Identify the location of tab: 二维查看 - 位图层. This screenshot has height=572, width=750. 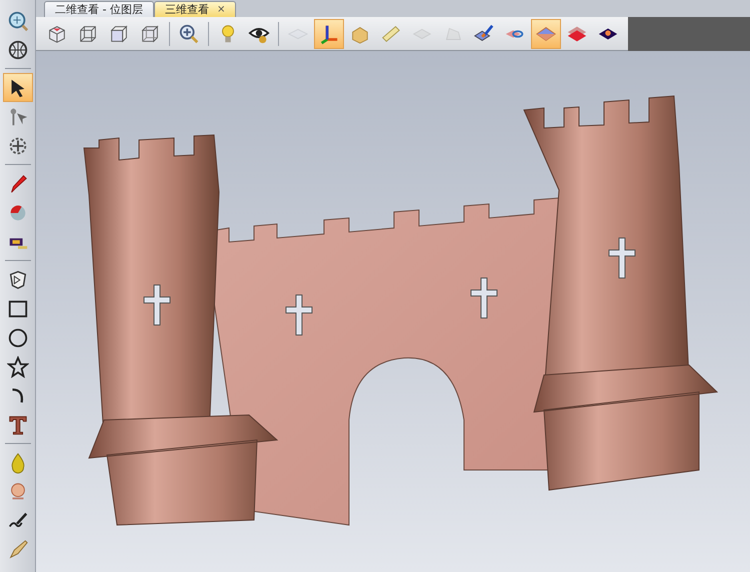
(99, 9).